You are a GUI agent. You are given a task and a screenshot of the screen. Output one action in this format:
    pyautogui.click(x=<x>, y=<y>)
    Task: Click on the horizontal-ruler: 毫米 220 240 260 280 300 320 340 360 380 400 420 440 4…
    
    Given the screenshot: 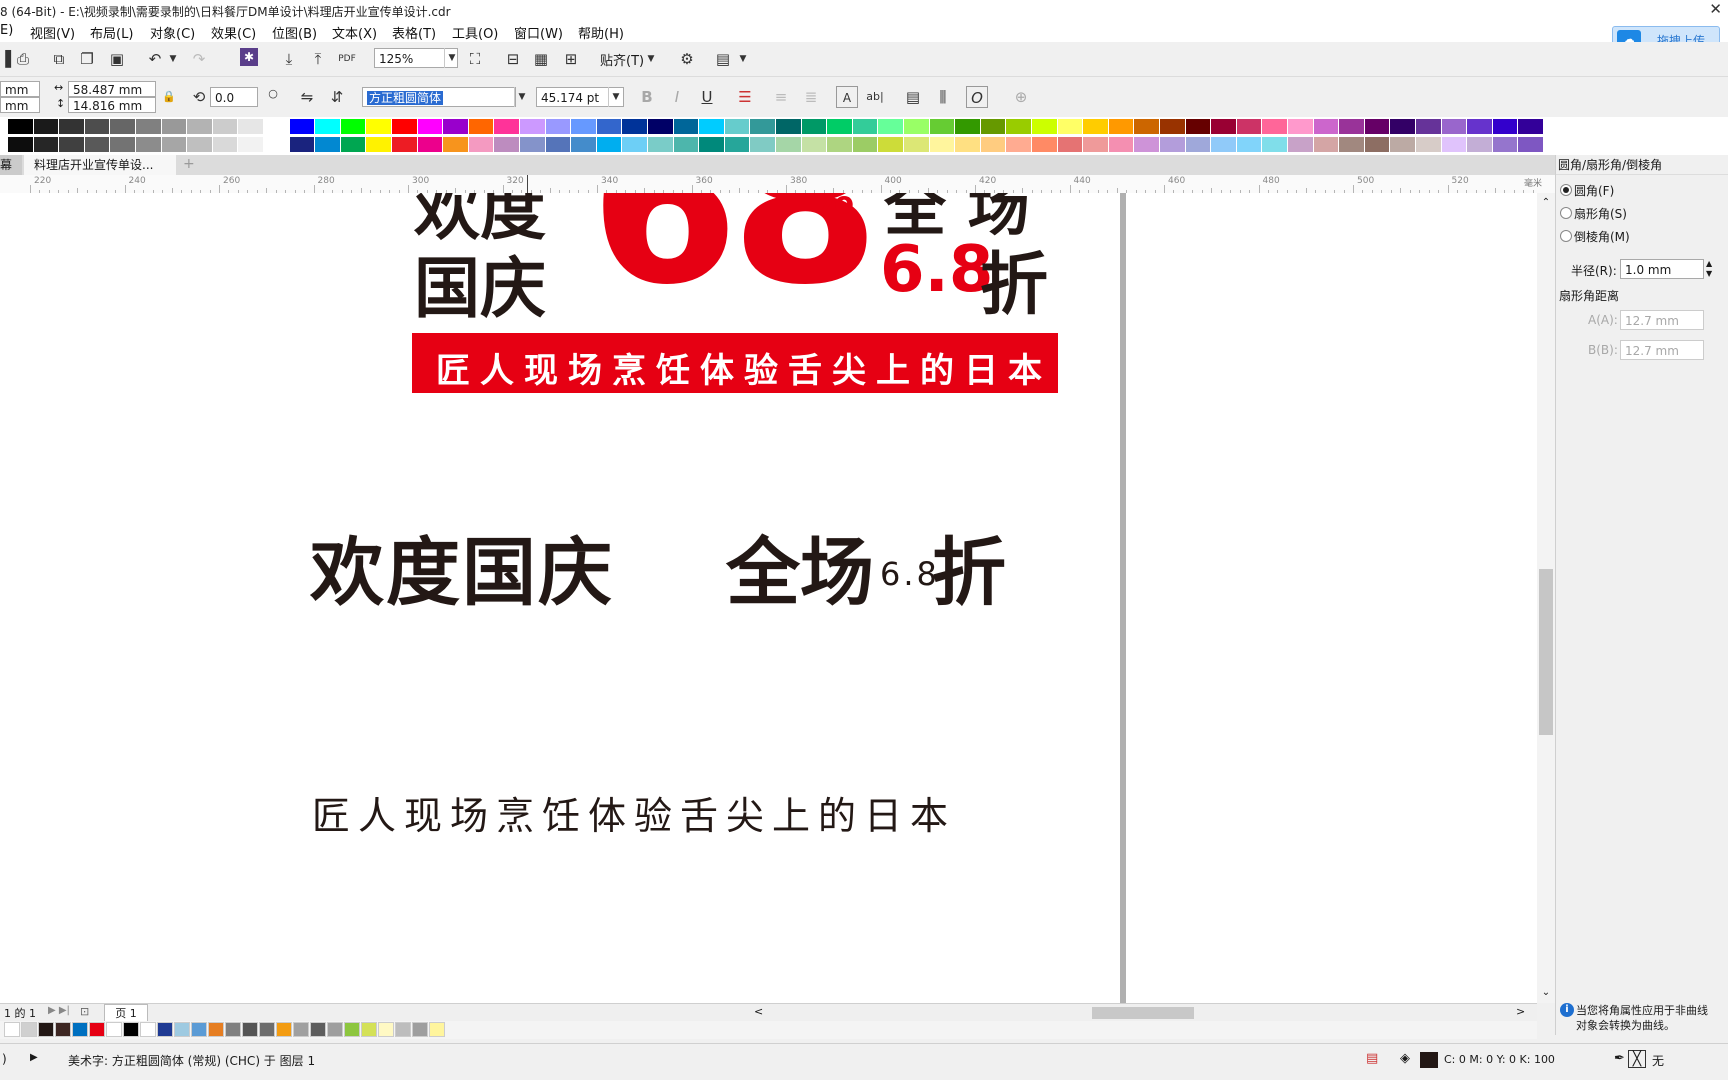 What is the action you would take?
    pyautogui.click(x=777, y=184)
    